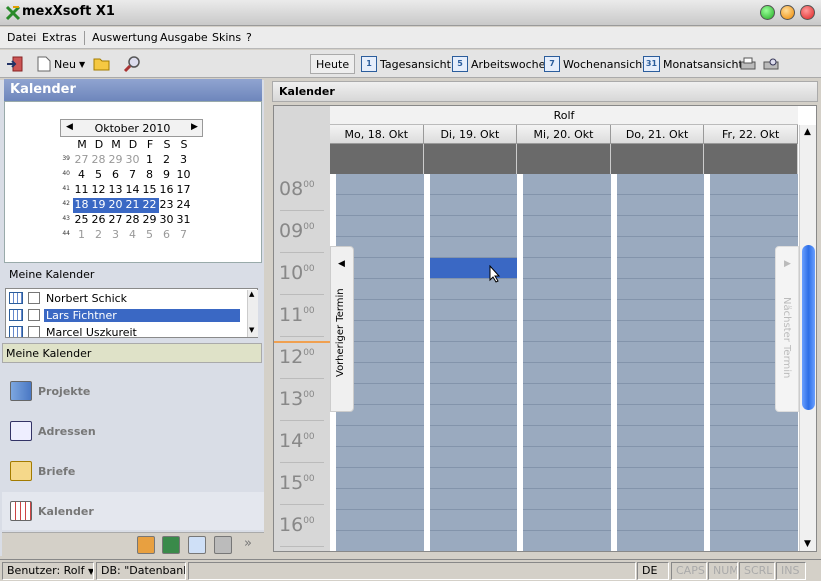 This screenshot has height=581, width=821. What do you see at coordinates (693, 64) in the screenshot?
I see `month-view-button: 31 Monatsansicht` at bounding box center [693, 64].